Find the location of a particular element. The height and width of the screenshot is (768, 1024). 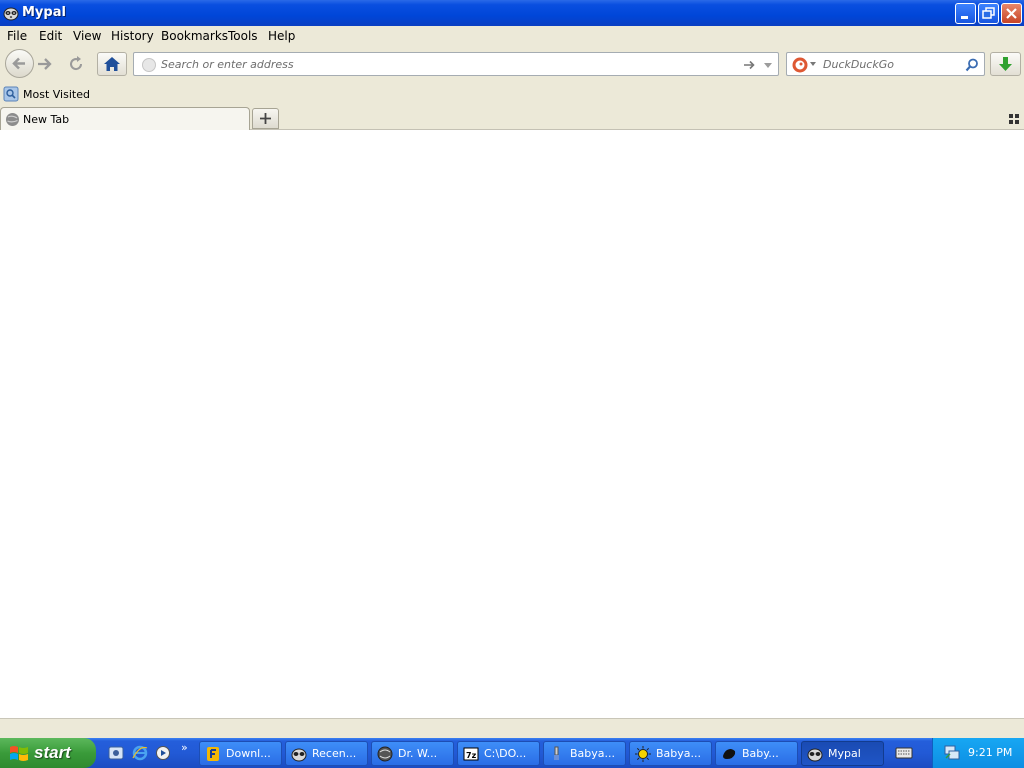

globe-icon is located at coordinates (149, 65).